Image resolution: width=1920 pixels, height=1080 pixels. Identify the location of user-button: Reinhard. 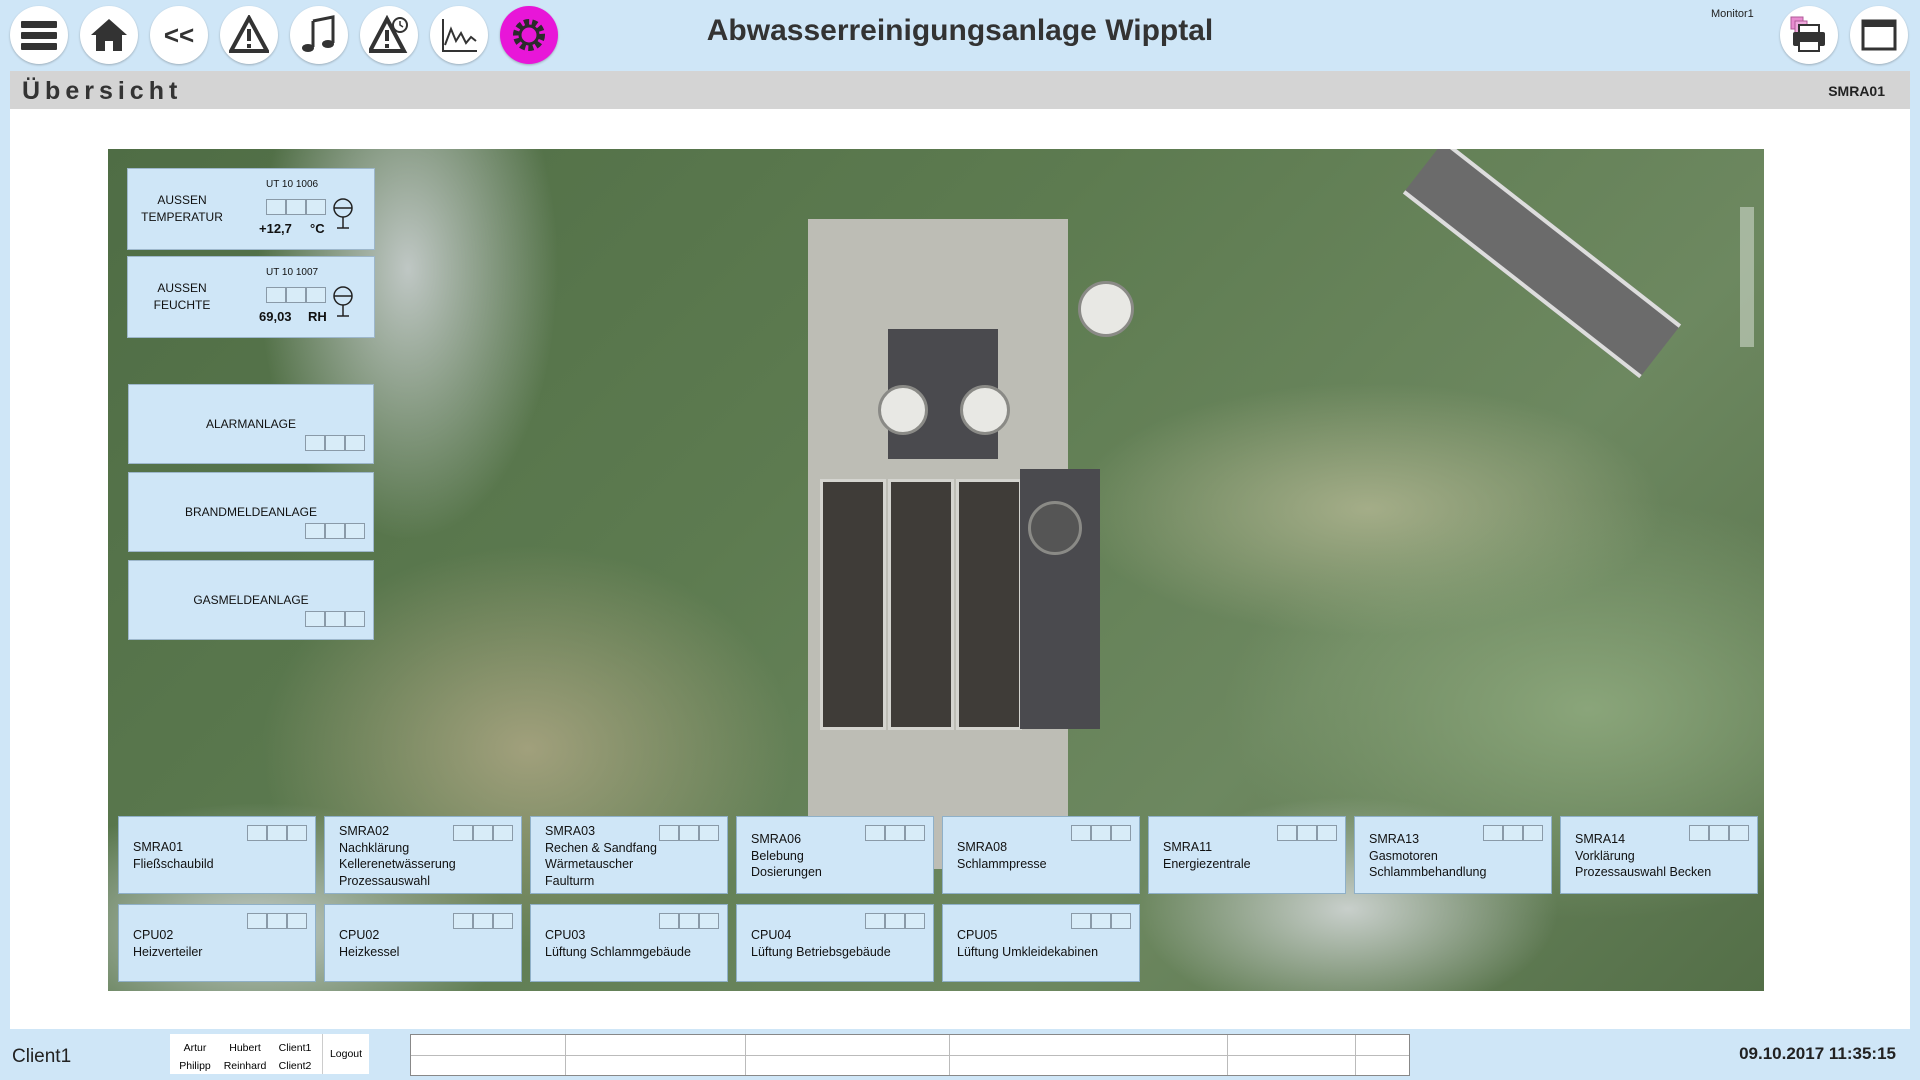
(245, 1066).